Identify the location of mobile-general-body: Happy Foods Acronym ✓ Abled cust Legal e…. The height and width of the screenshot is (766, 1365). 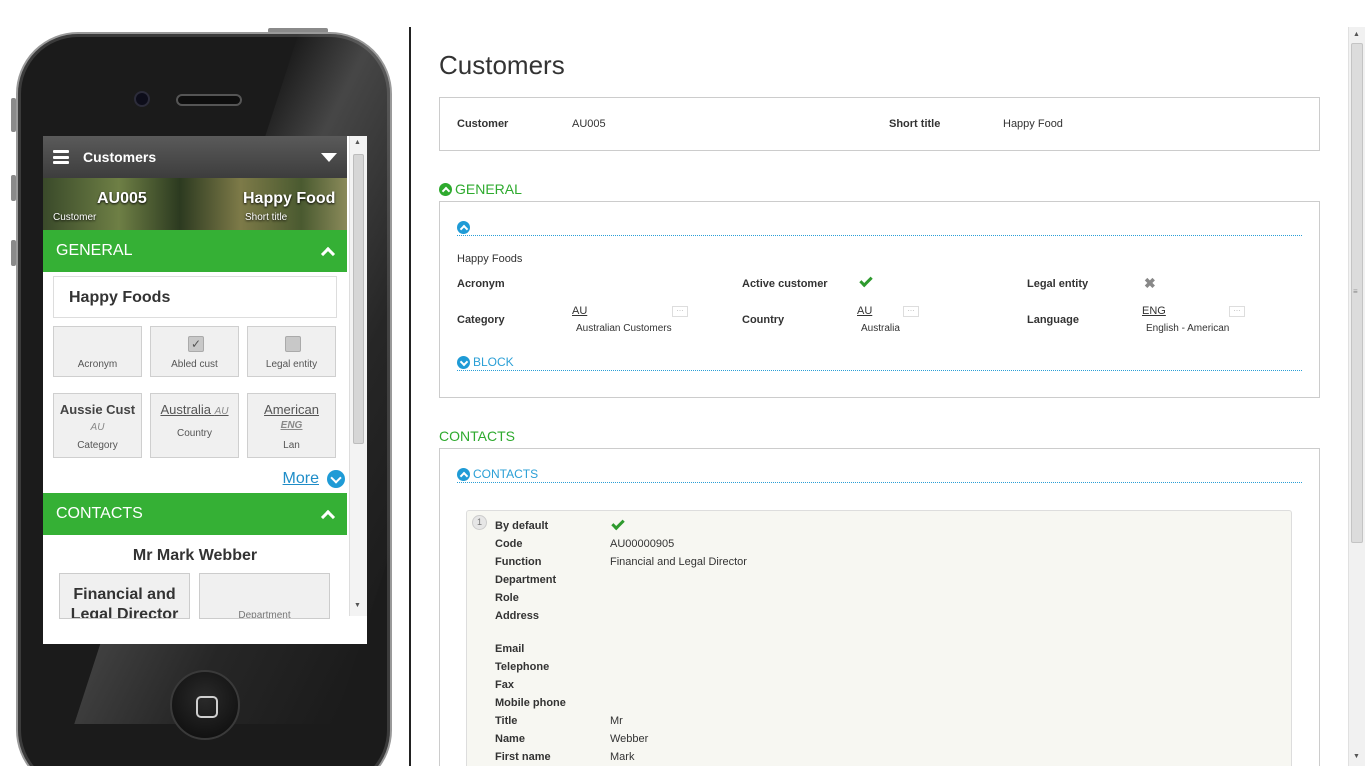
(195, 382).